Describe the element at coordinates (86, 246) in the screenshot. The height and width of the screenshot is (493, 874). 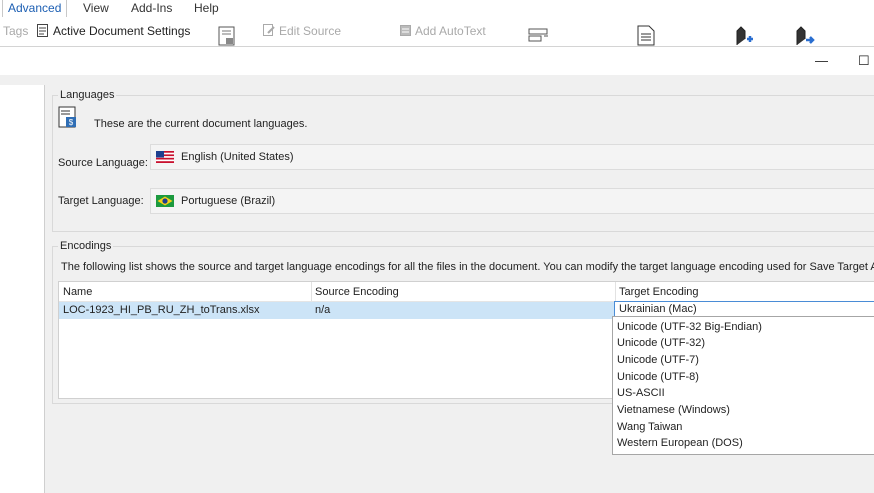
I see `encodings-group-title: Encodings` at that location.